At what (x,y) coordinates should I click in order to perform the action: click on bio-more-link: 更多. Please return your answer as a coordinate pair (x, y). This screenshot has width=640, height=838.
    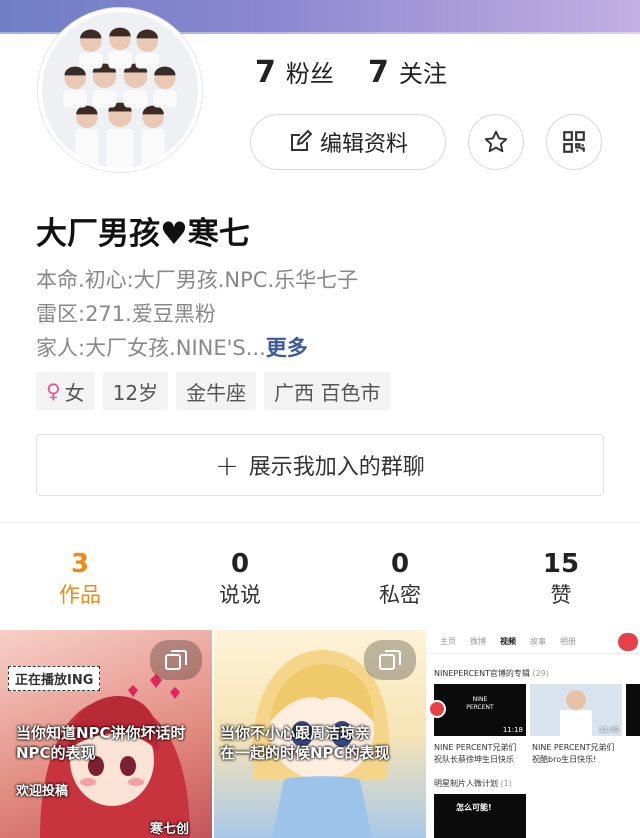
    Looking at the image, I should click on (287, 348).